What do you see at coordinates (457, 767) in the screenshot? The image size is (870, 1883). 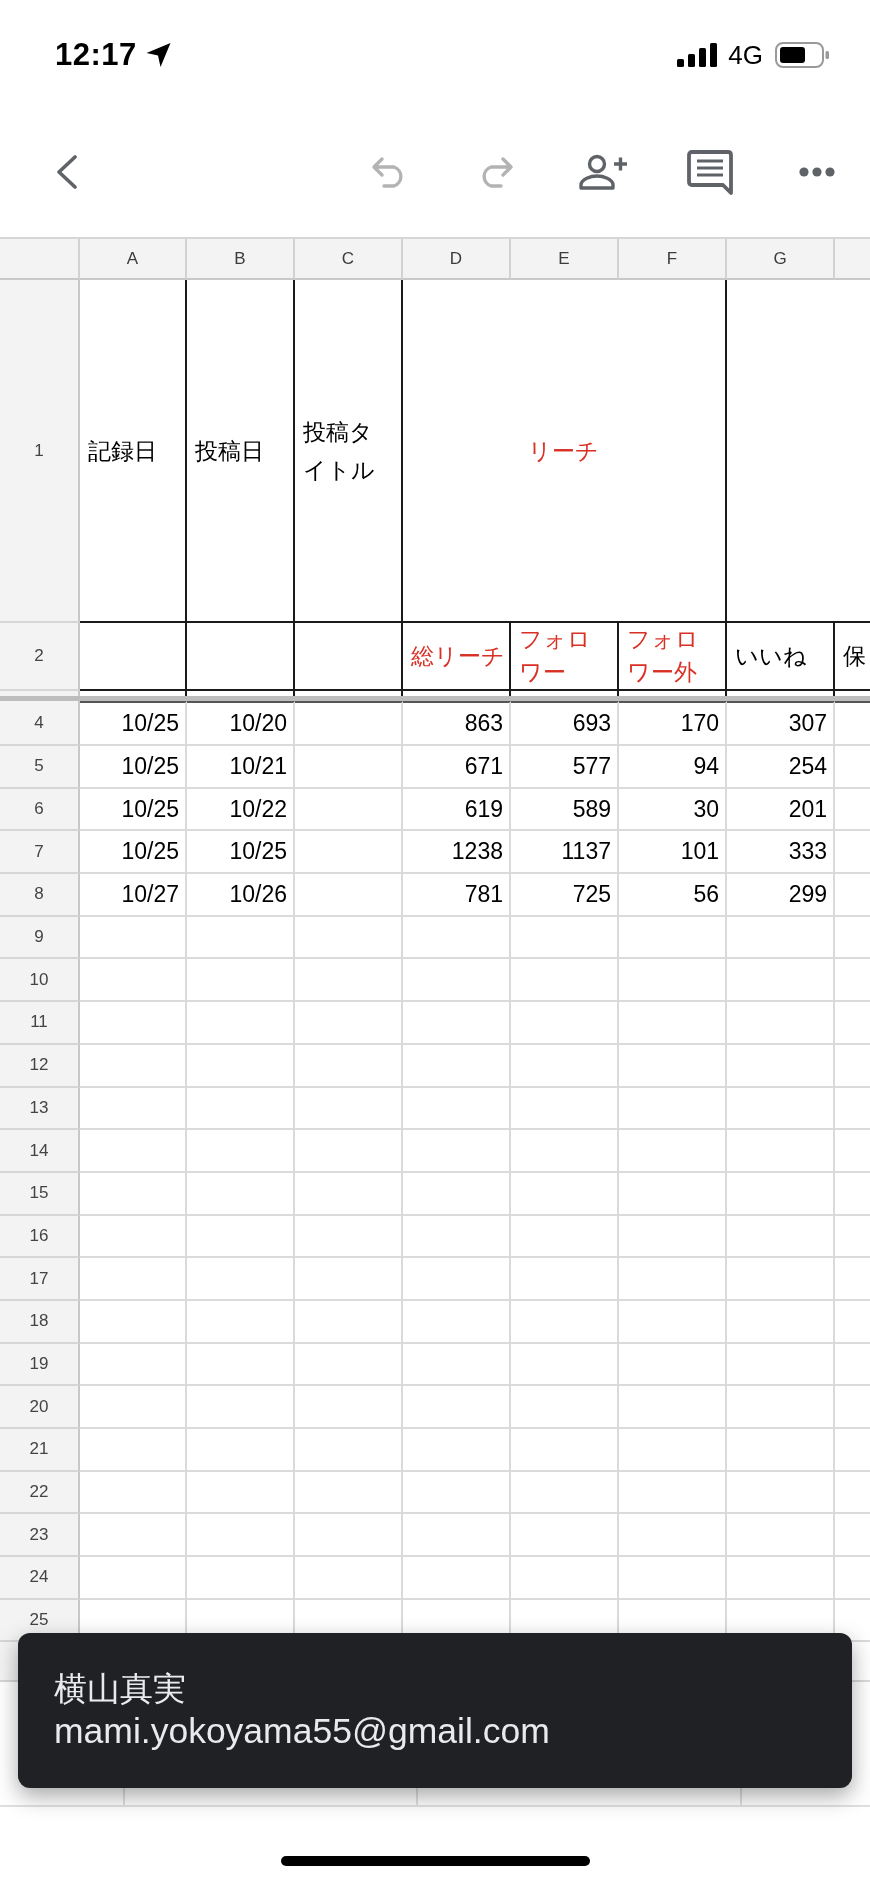 I see `table-cell: 671` at bounding box center [457, 767].